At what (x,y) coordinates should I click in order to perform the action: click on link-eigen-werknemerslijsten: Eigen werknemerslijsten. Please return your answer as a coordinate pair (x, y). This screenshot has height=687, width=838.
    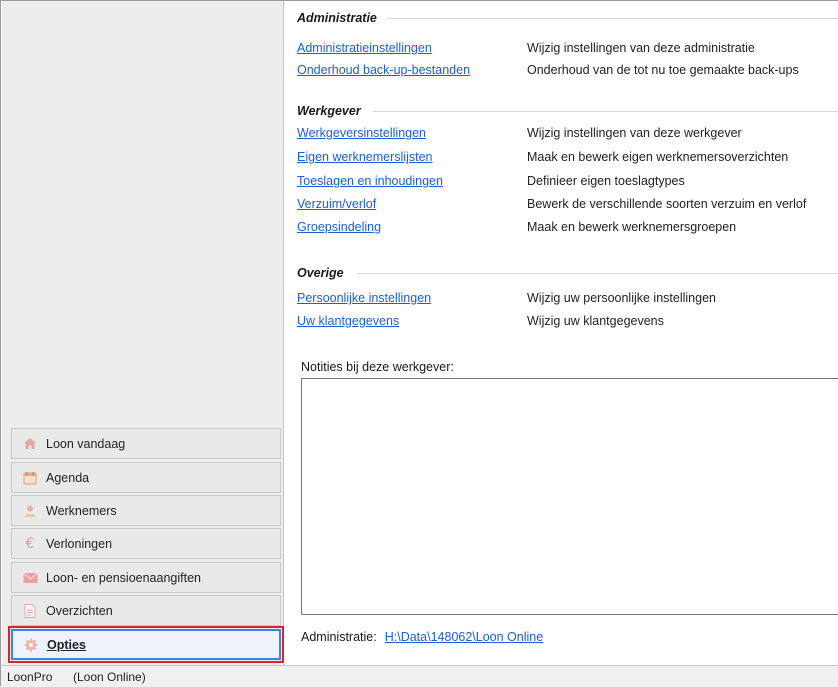
    Looking at the image, I should click on (364, 157).